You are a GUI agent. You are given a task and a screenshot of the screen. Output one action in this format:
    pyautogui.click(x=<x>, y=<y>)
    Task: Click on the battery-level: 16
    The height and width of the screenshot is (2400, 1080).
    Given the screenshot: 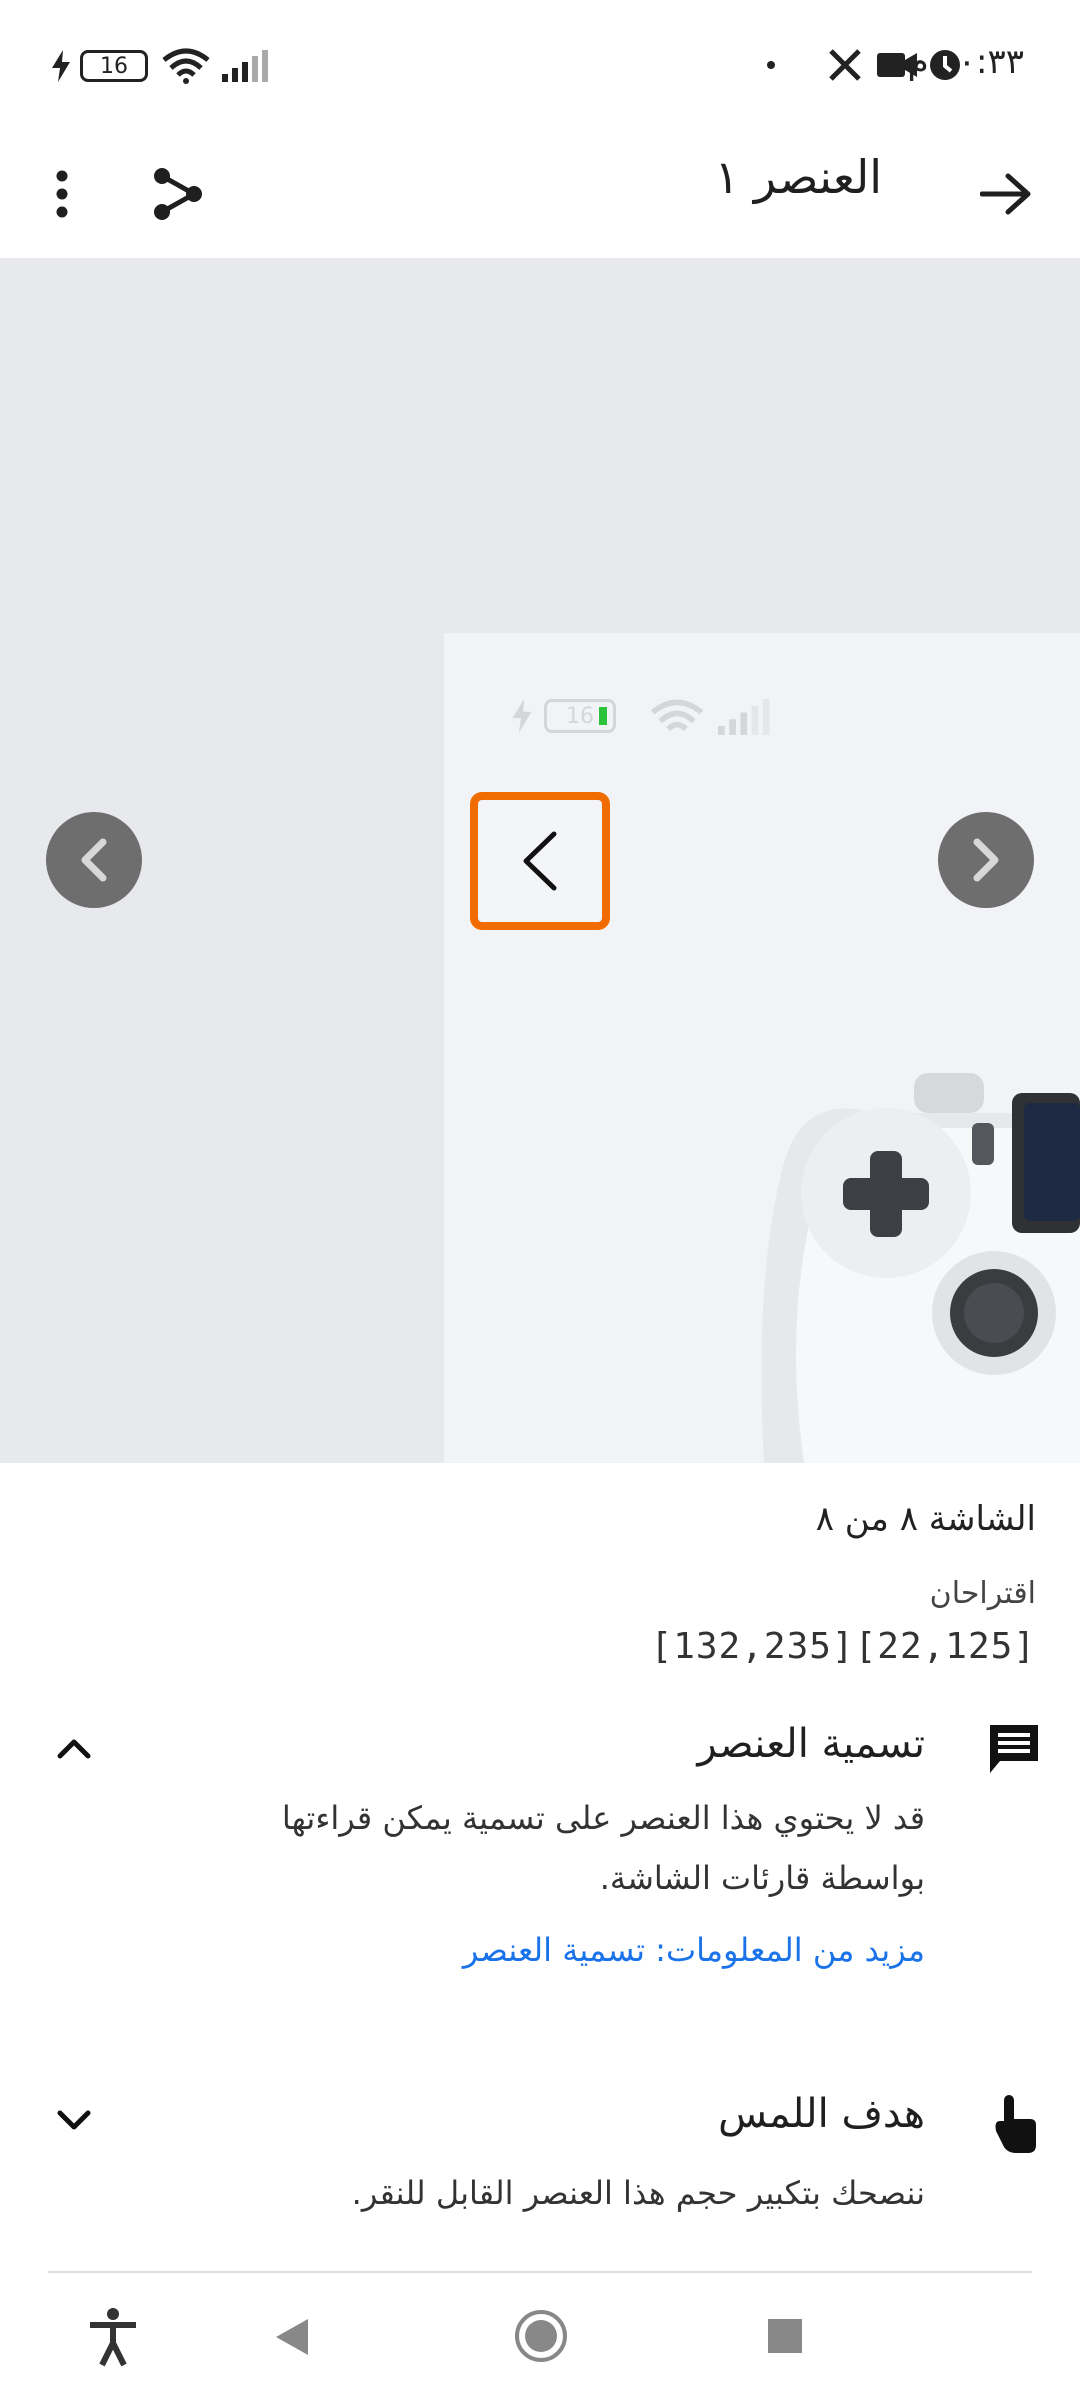 What is the action you would take?
    pyautogui.click(x=114, y=66)
    